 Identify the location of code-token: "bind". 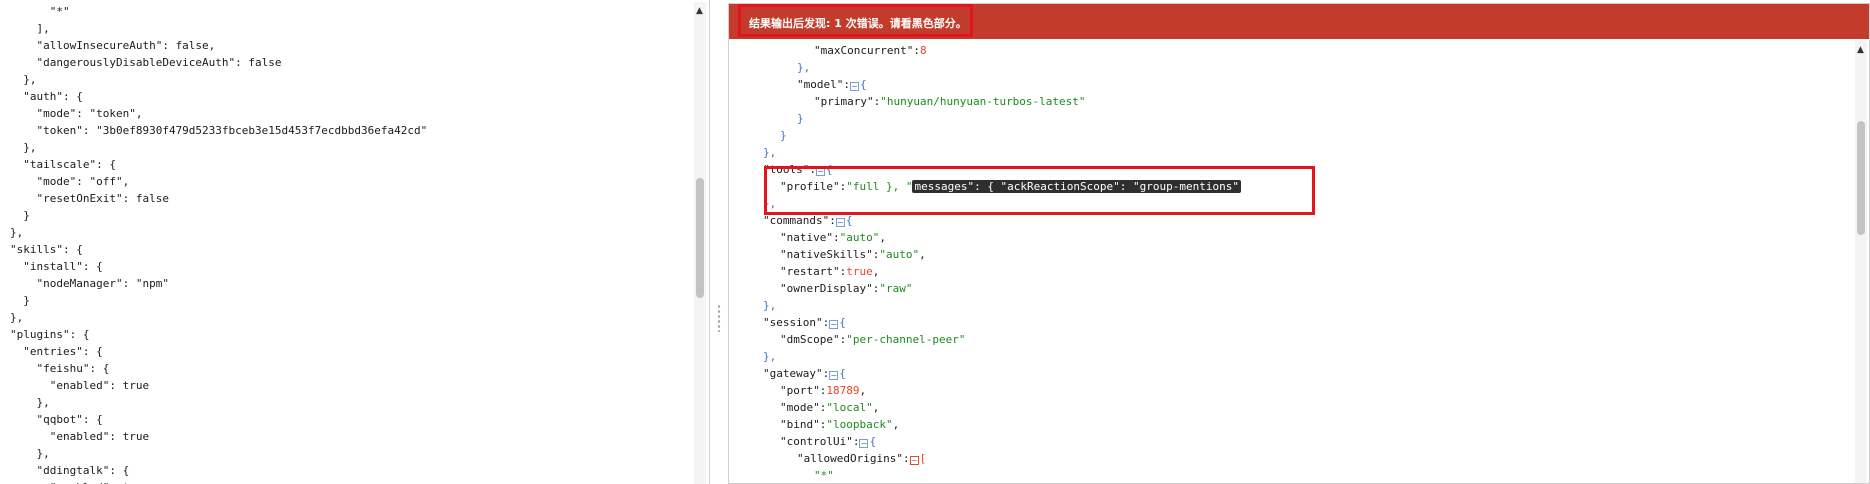
(800, 424).